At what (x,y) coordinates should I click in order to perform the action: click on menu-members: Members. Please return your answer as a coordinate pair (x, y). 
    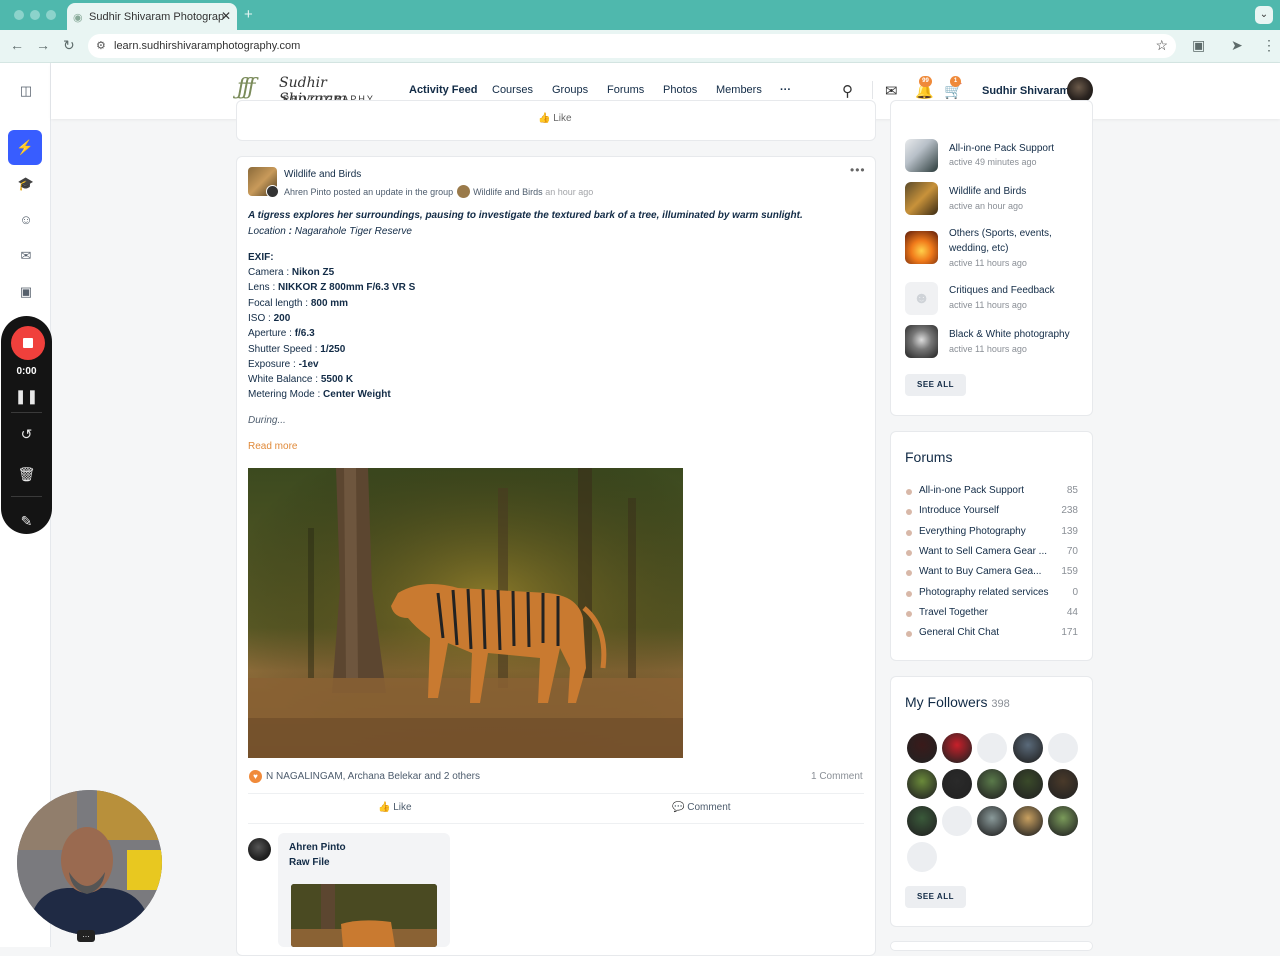
    Looking at the image, I should click on (739, 90).